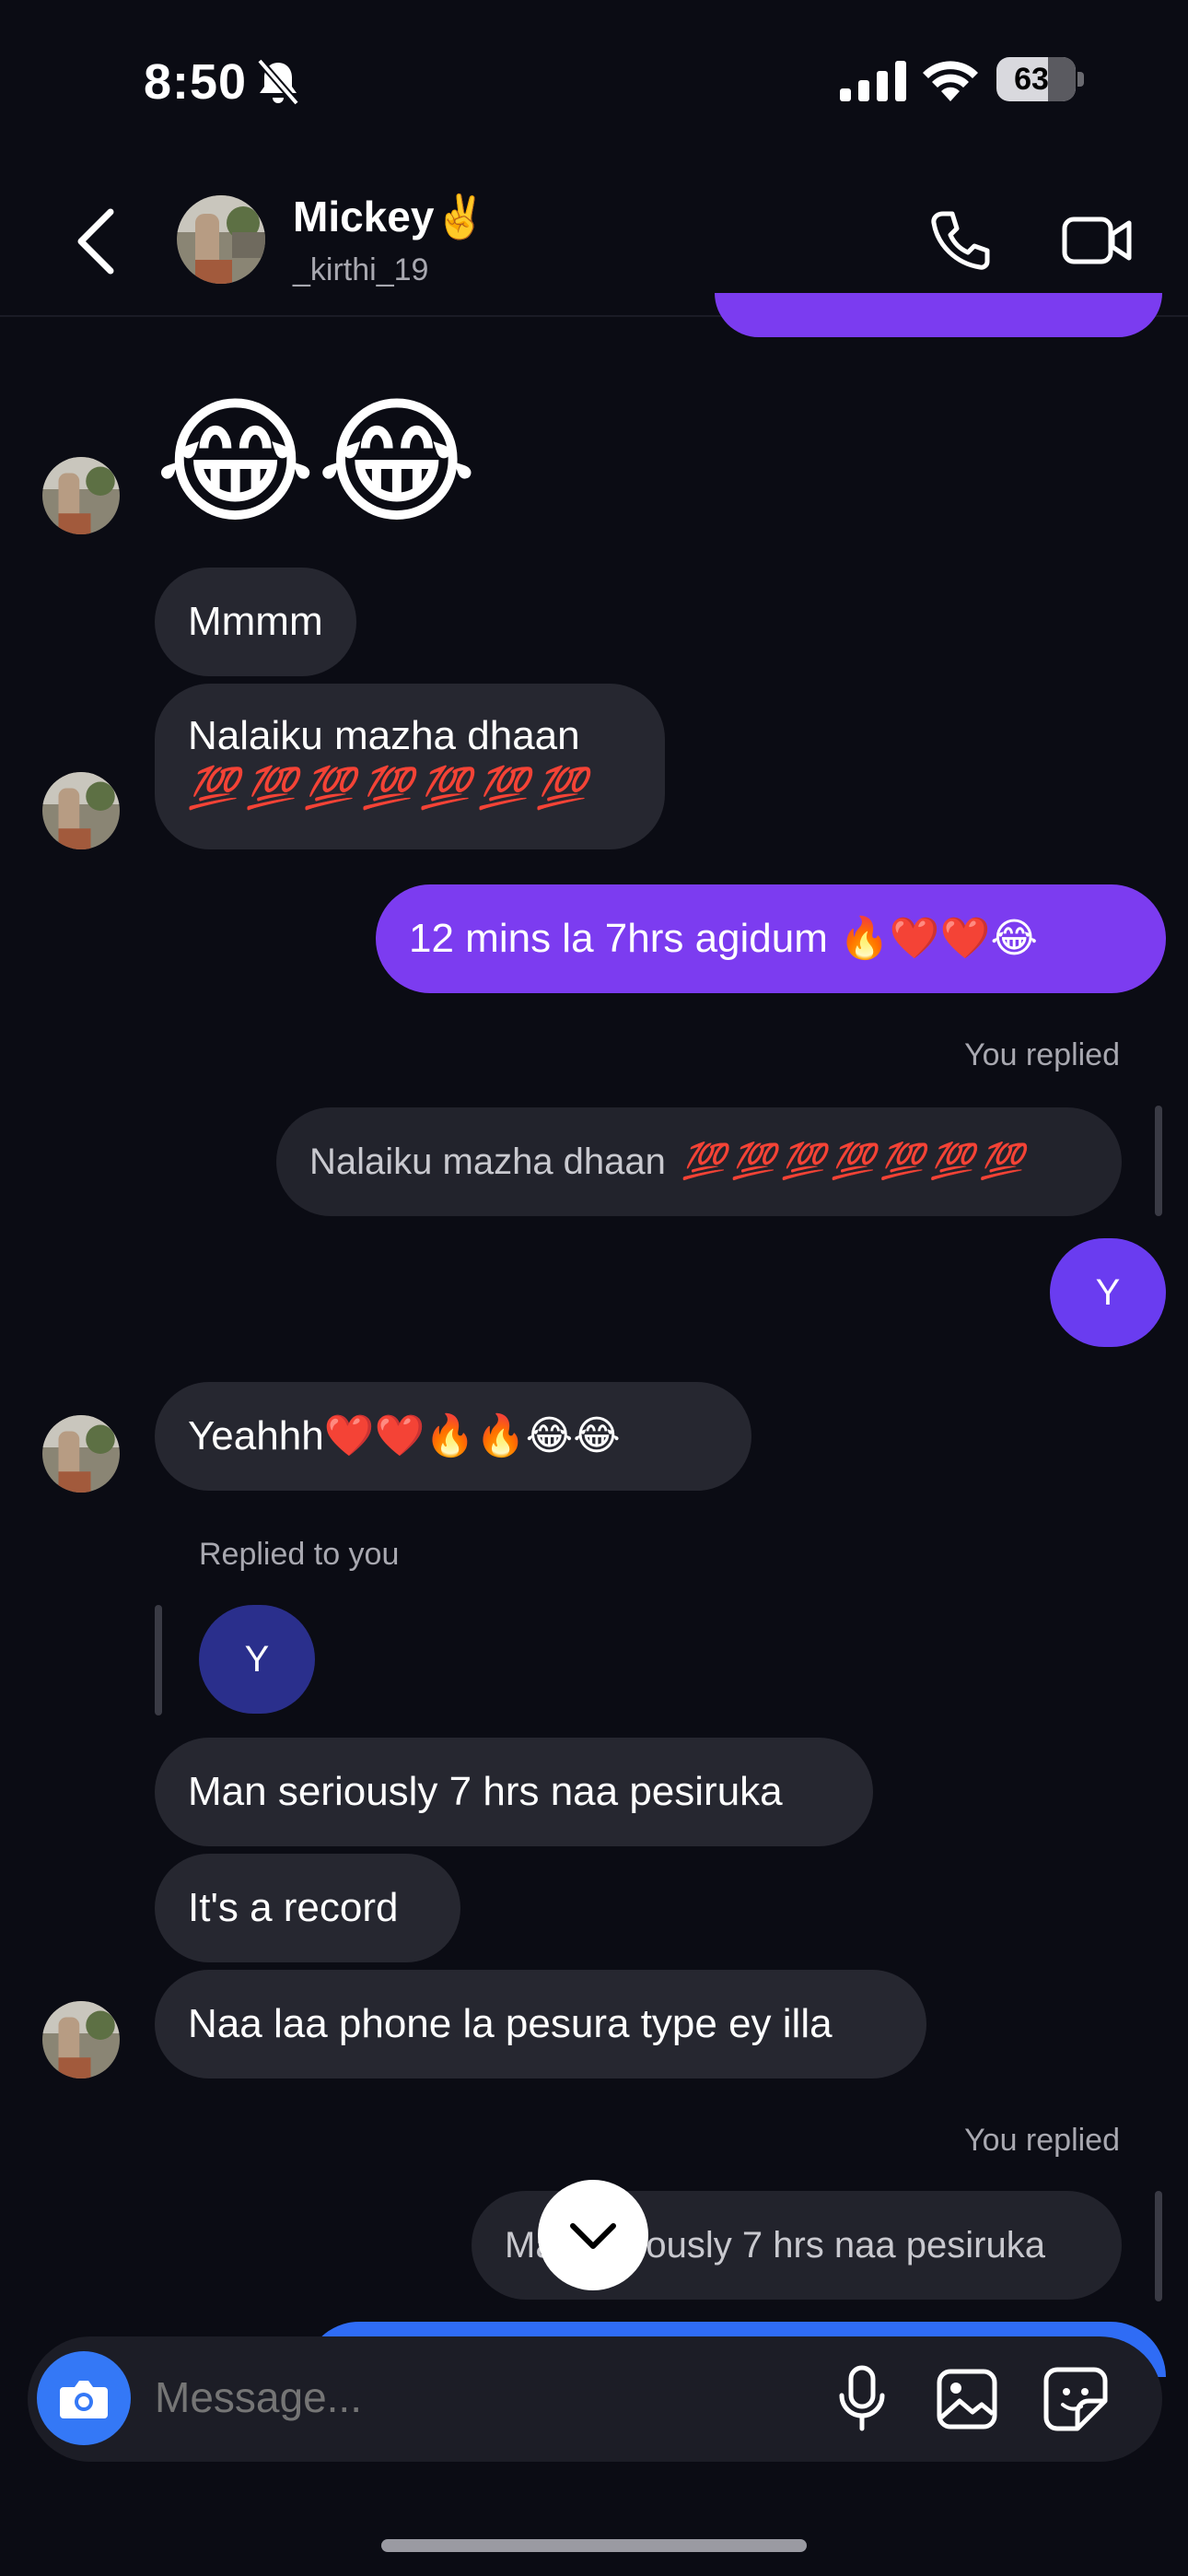  What do you see at coordinates (453, 1436) in the screenshot?
I see `incoming-message: Yeahhh❤️❤️🔥🔥😂😂` at bounding box center [453, 1436].